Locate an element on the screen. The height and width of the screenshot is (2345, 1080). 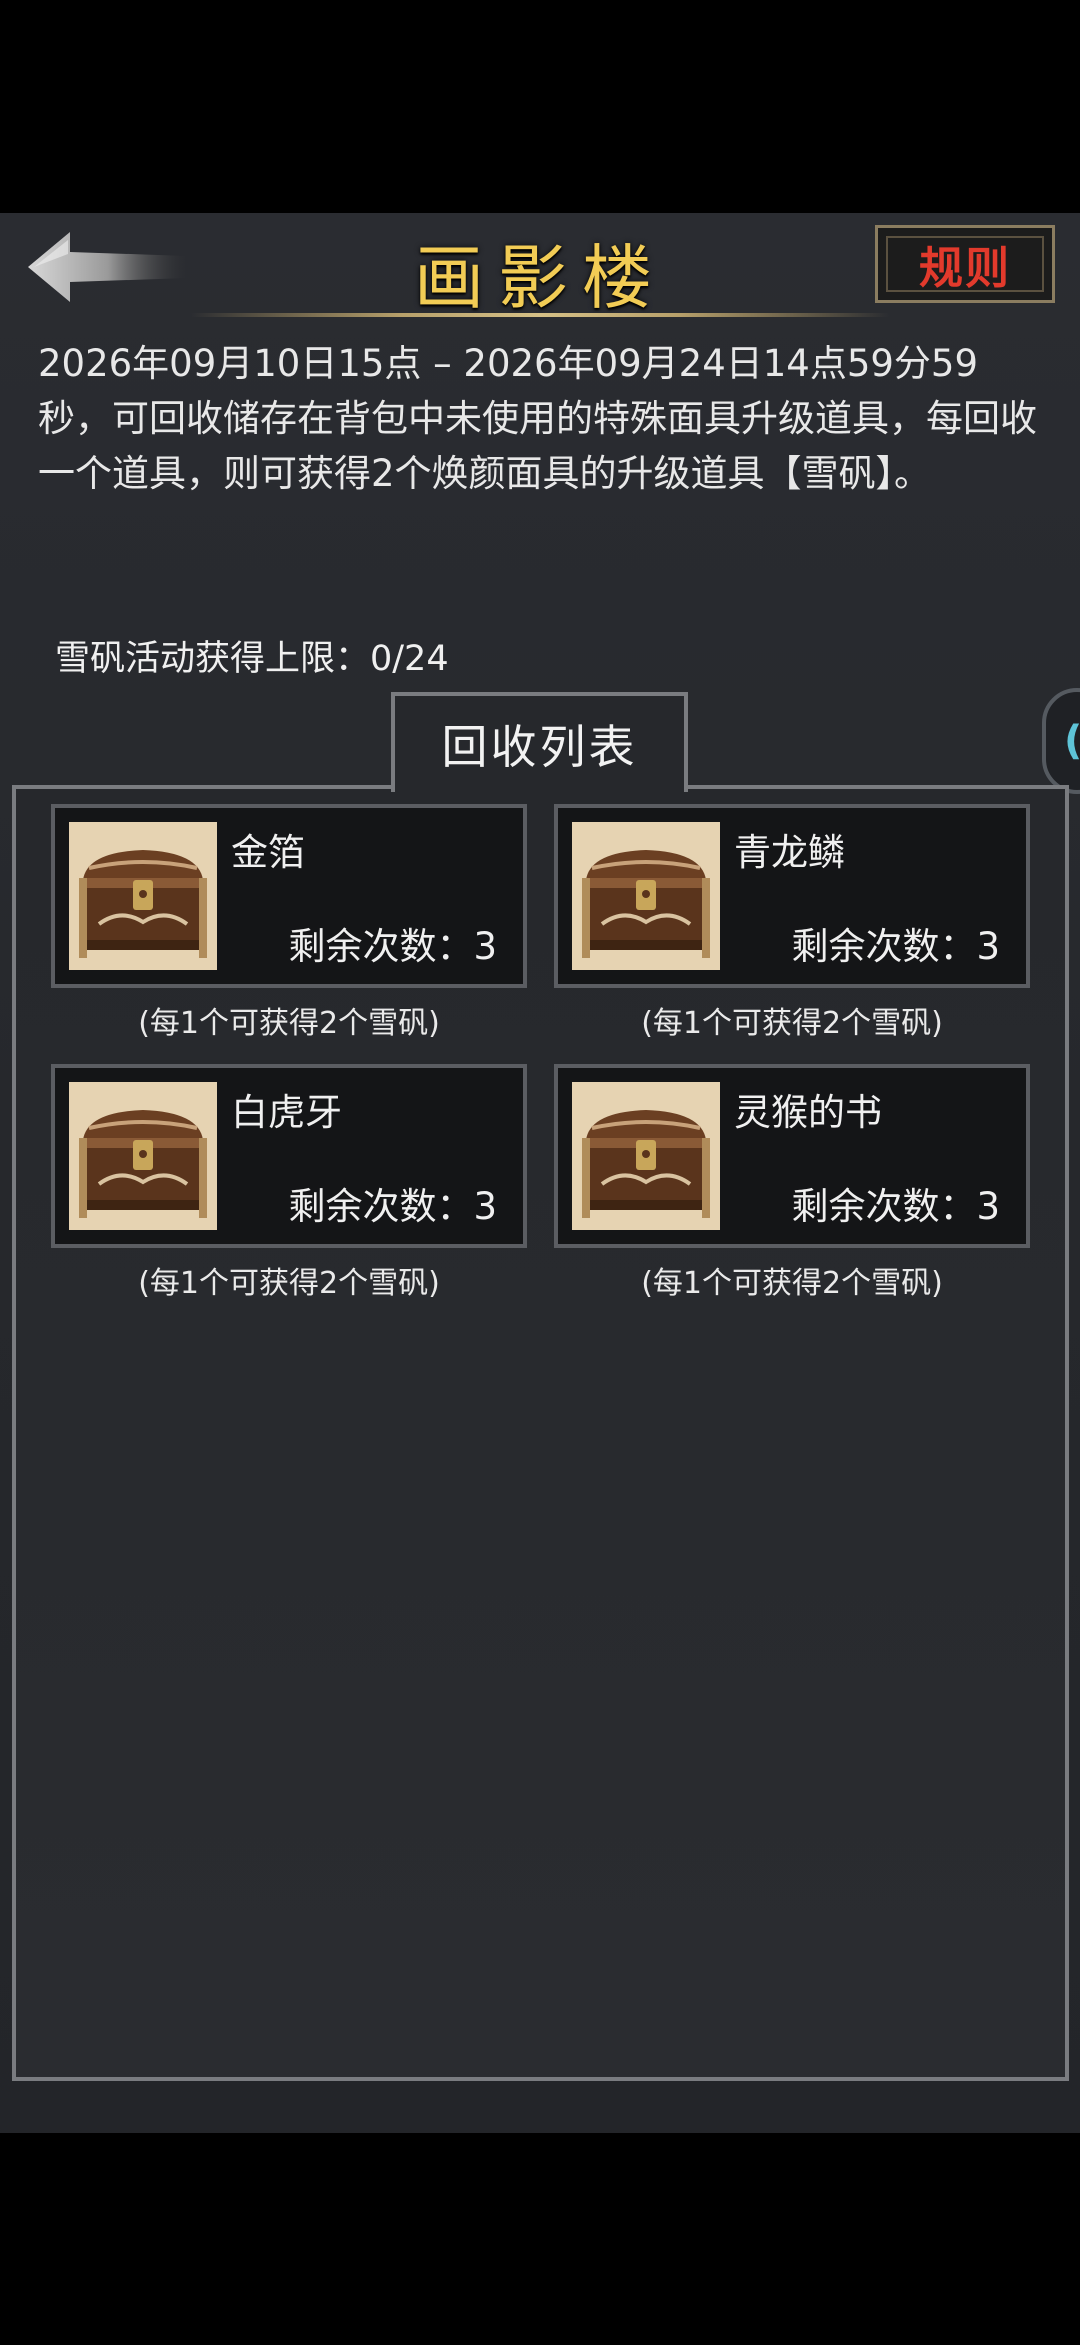
recycle-item-card: 金箔 剩余次数：3 is located at coordinates (289, 896).